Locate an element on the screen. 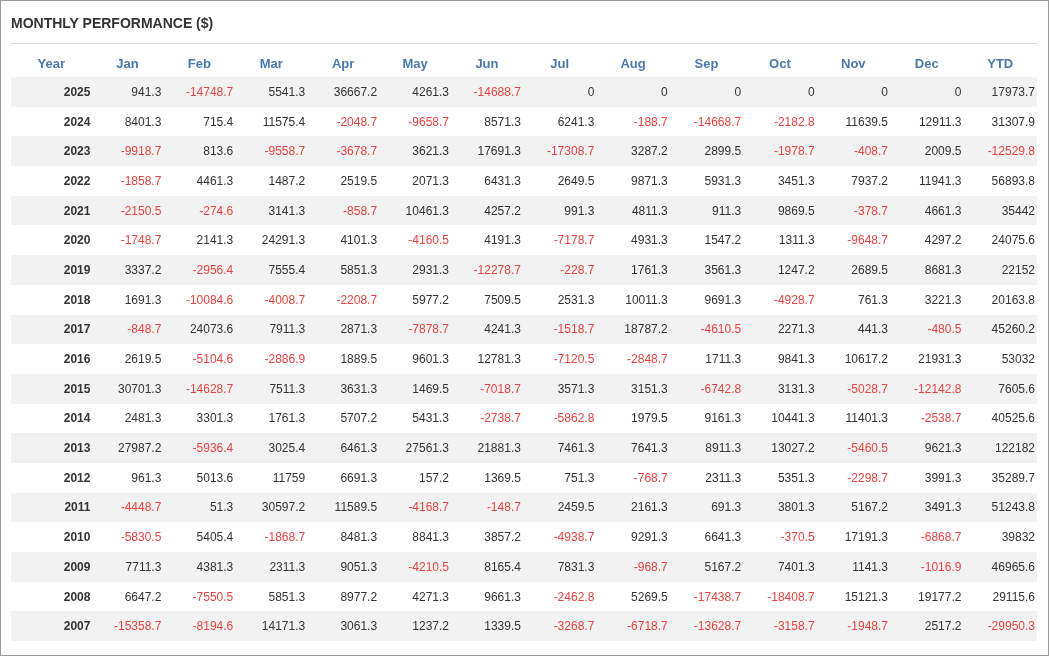 The image size is (1049, 656). value-cell: 1469.5 is located at coordinates (415, 388).